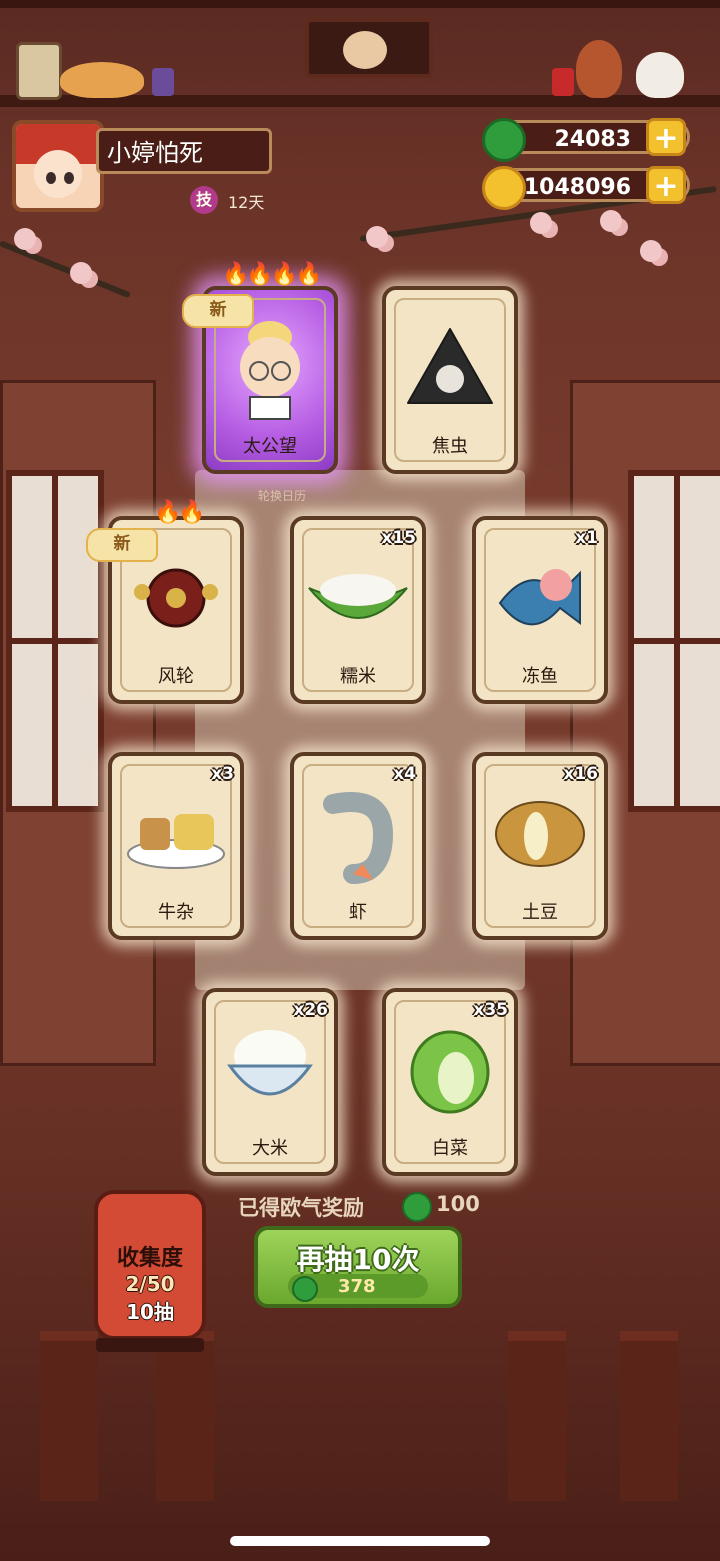  Describe the element at coordinates (58, 174) in the screenshot. I see `avatar-face` at that location.